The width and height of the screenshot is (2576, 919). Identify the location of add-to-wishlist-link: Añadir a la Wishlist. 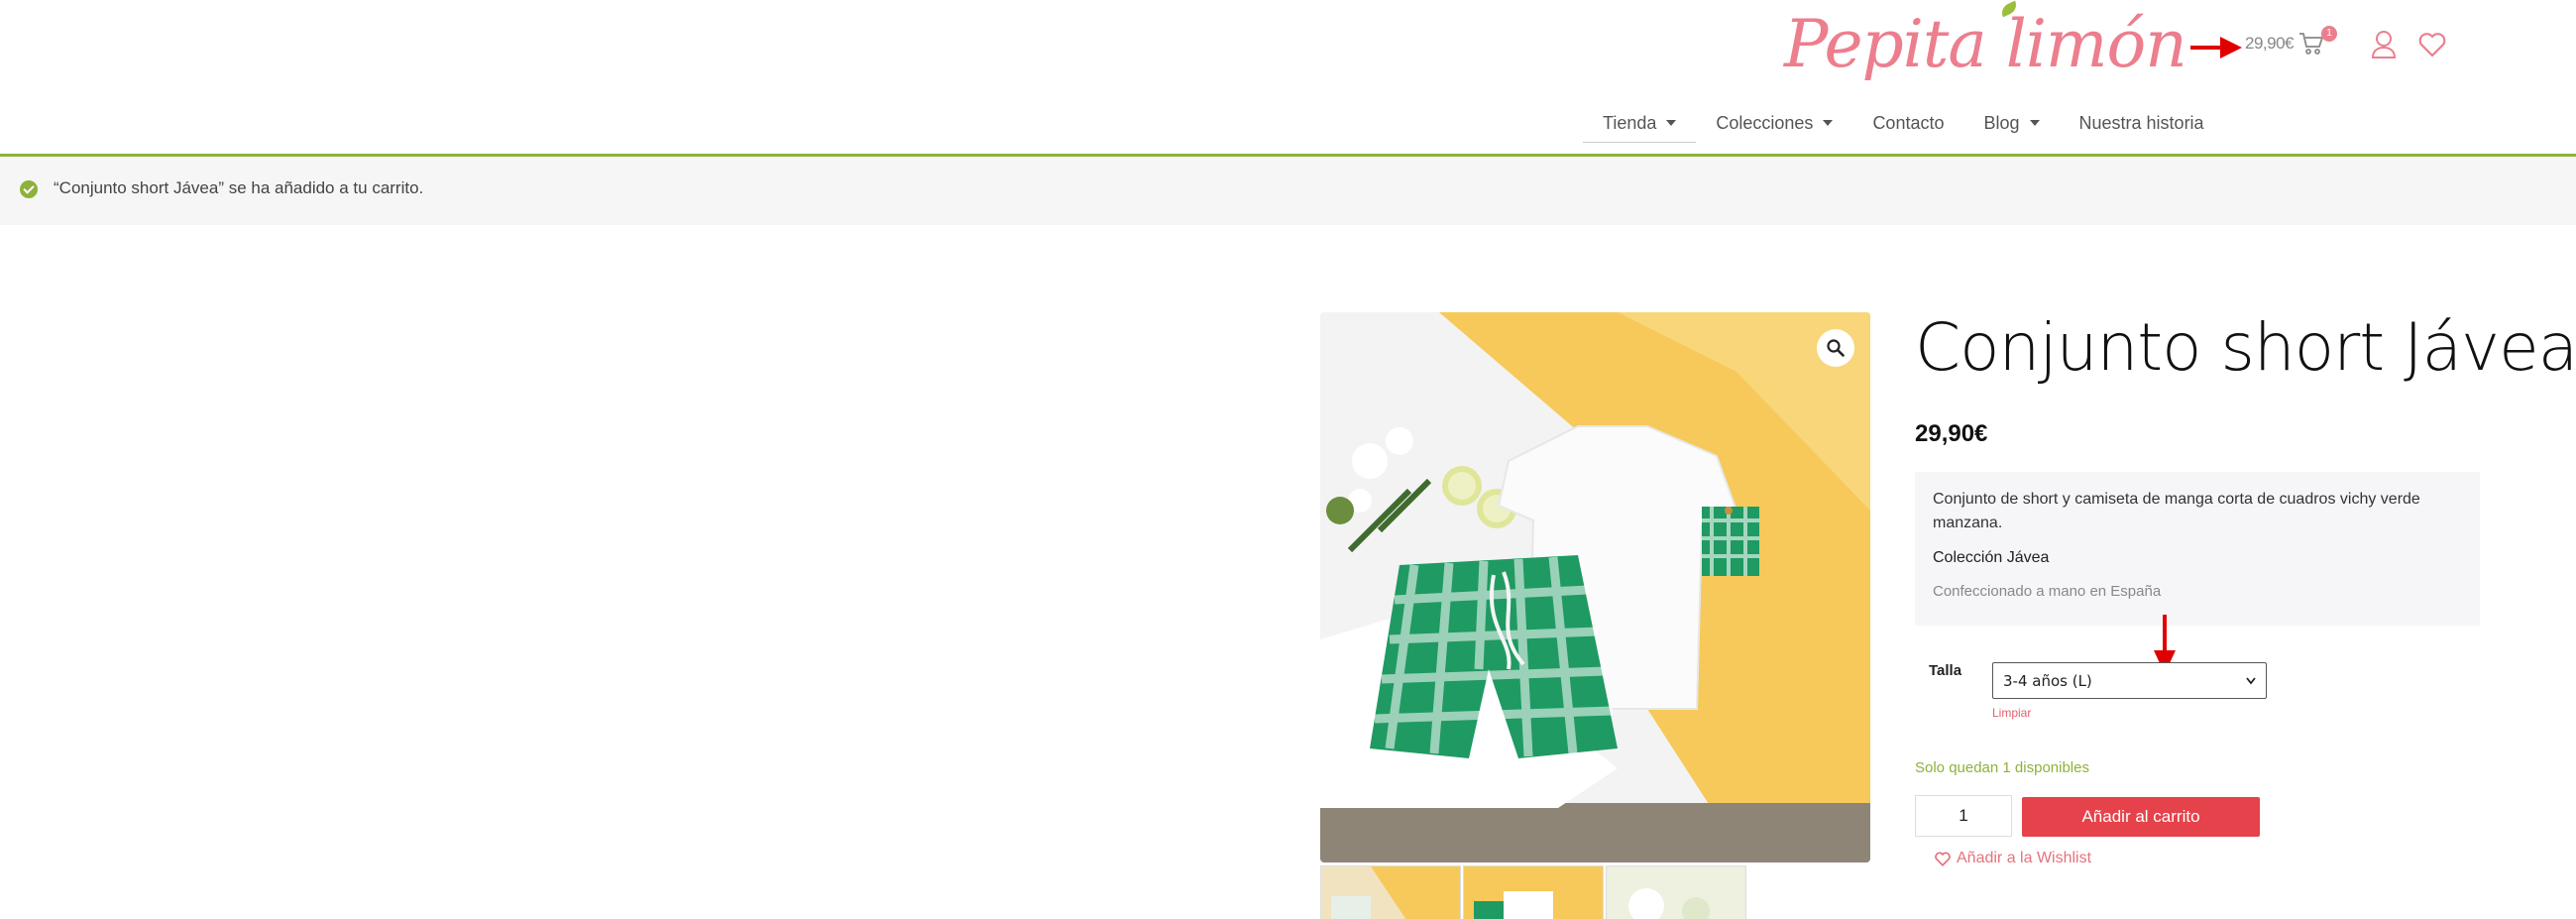
(2013, 858).